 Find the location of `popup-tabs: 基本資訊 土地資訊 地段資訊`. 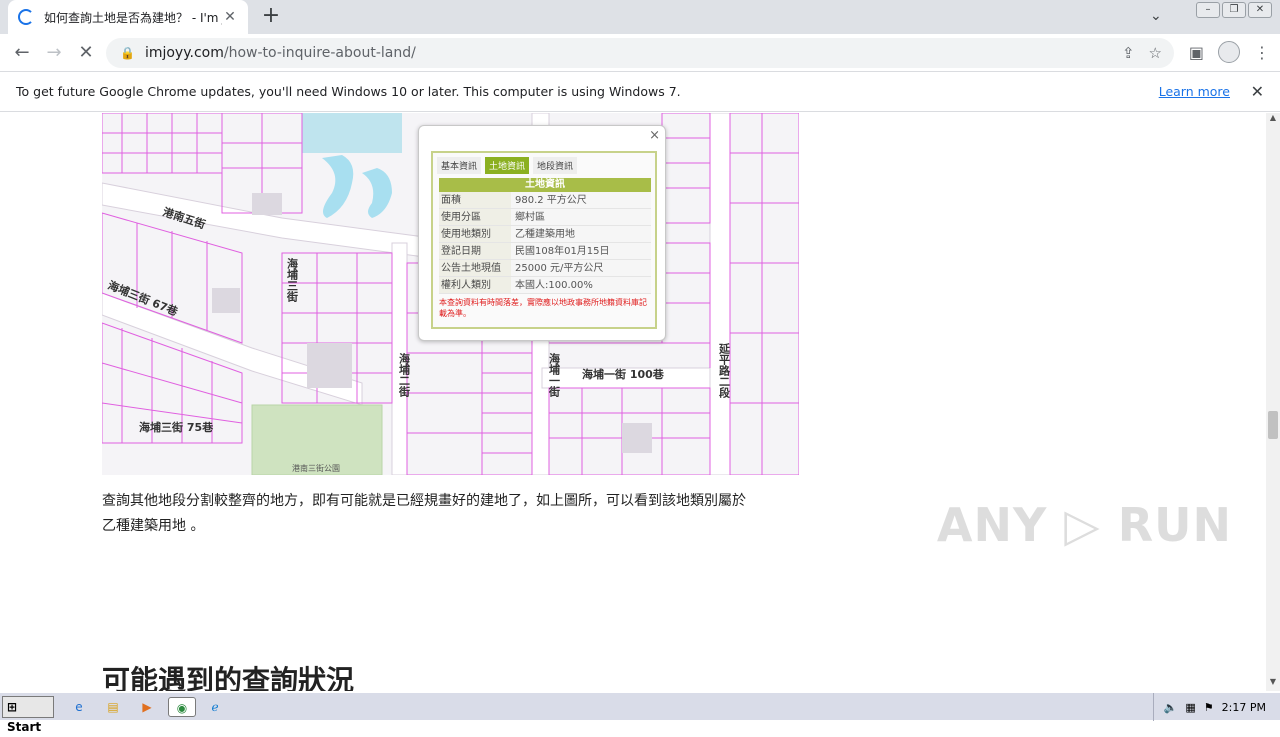

popup-tabs: 基本資訊 土地資訊 地段資訊 is located at coordinates (544, 165).